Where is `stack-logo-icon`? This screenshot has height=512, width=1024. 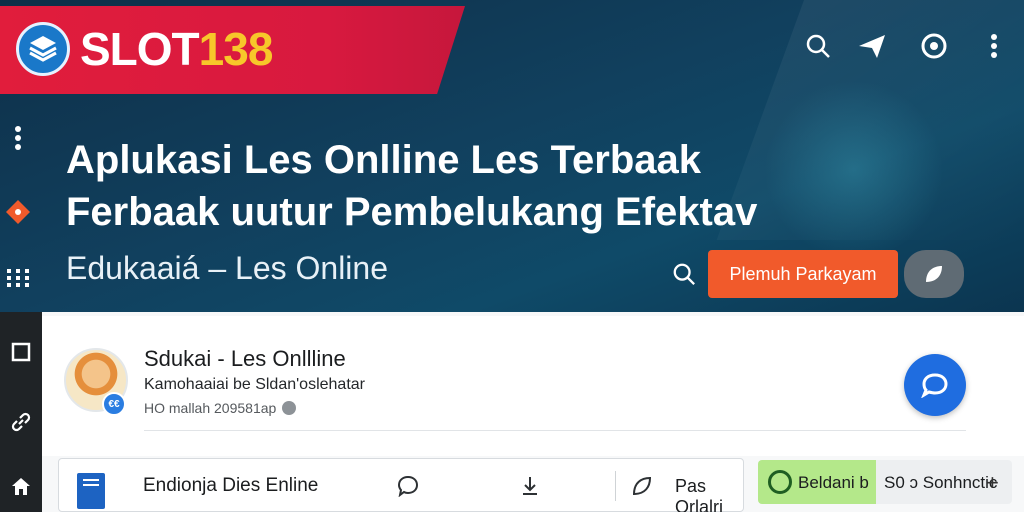 stack-logo-icon is located at coordinates (43, 49).